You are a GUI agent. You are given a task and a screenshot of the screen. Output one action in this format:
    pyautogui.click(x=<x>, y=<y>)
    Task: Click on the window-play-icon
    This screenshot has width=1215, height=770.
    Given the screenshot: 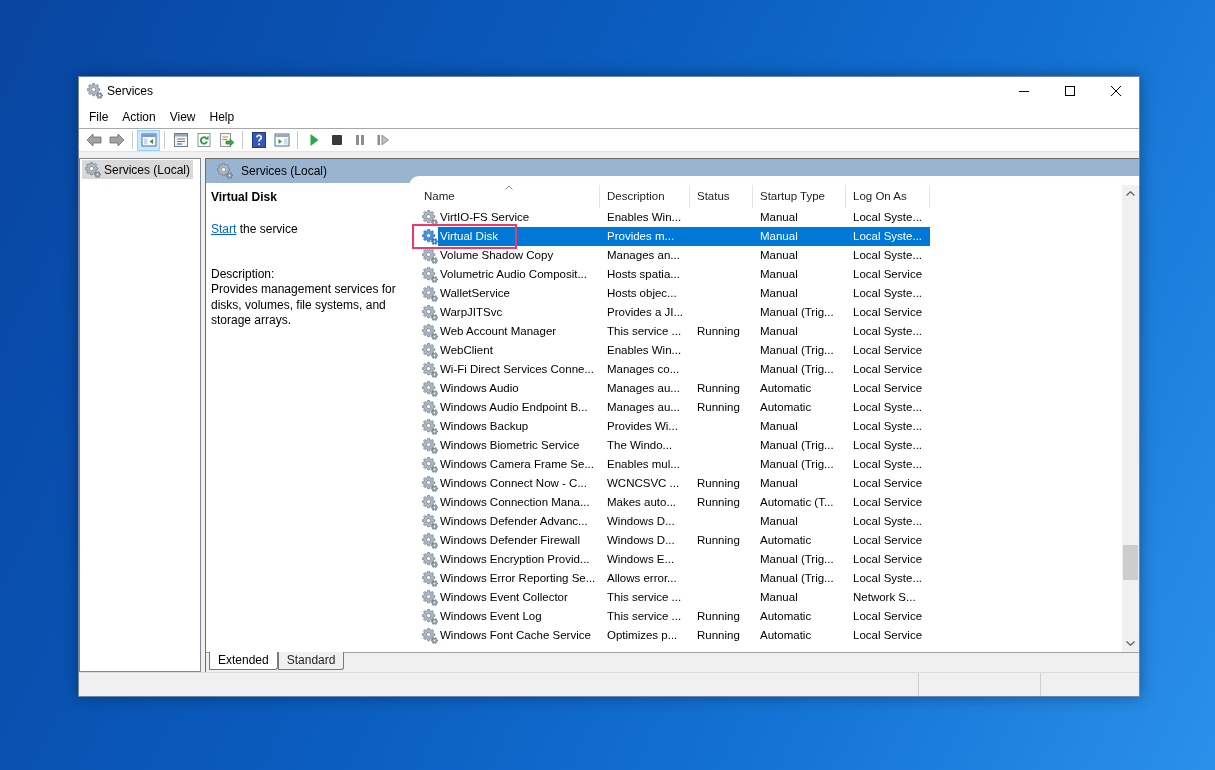 What is the action you would take?
    pyautogui.click(x=281, y=140)
    